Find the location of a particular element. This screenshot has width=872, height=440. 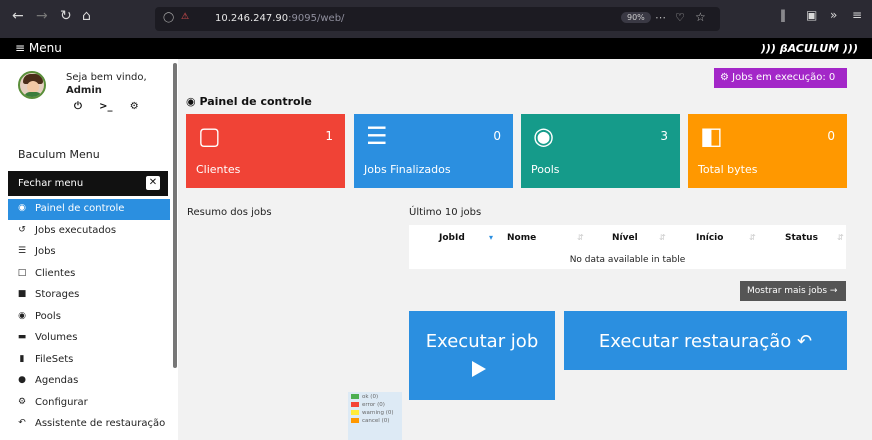

sidebar-item-storages: ■ Storages is located at coordinates (89, 295).